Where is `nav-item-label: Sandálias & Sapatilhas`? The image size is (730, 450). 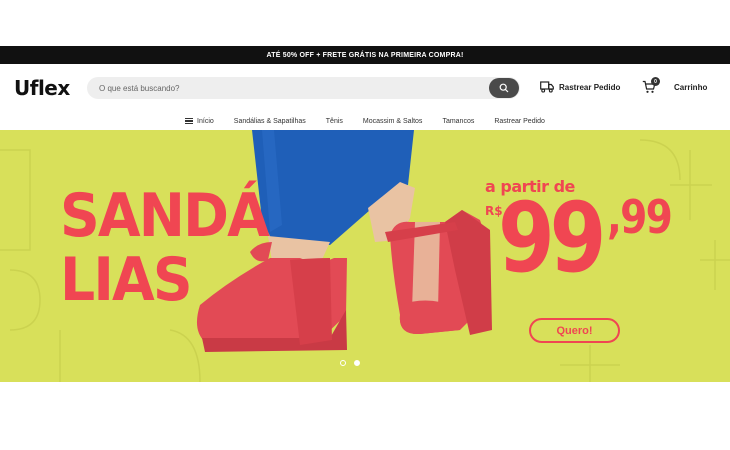 nav-item-label: Sandálias & Sapatilhas is located at coordinates (269, 121).